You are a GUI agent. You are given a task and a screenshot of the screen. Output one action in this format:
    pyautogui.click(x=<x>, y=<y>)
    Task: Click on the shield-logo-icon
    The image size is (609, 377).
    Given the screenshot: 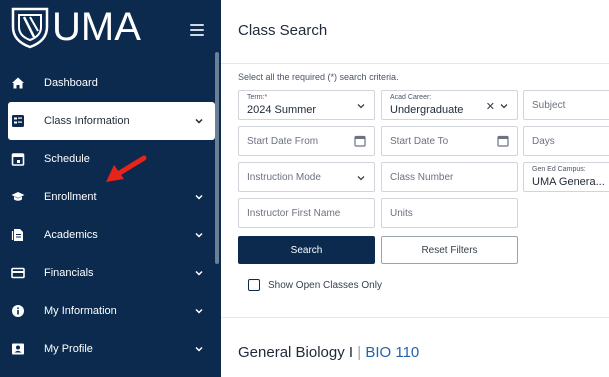 What is the action you would take?
    pyautogui.click(x=30, y=28)
    